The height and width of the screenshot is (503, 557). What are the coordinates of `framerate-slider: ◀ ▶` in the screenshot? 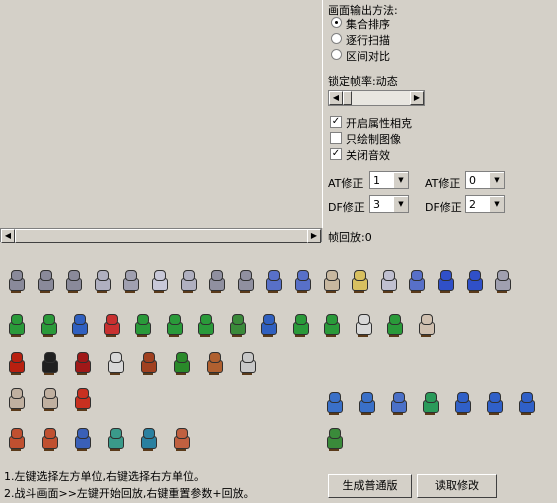 It's located at (376, 98).